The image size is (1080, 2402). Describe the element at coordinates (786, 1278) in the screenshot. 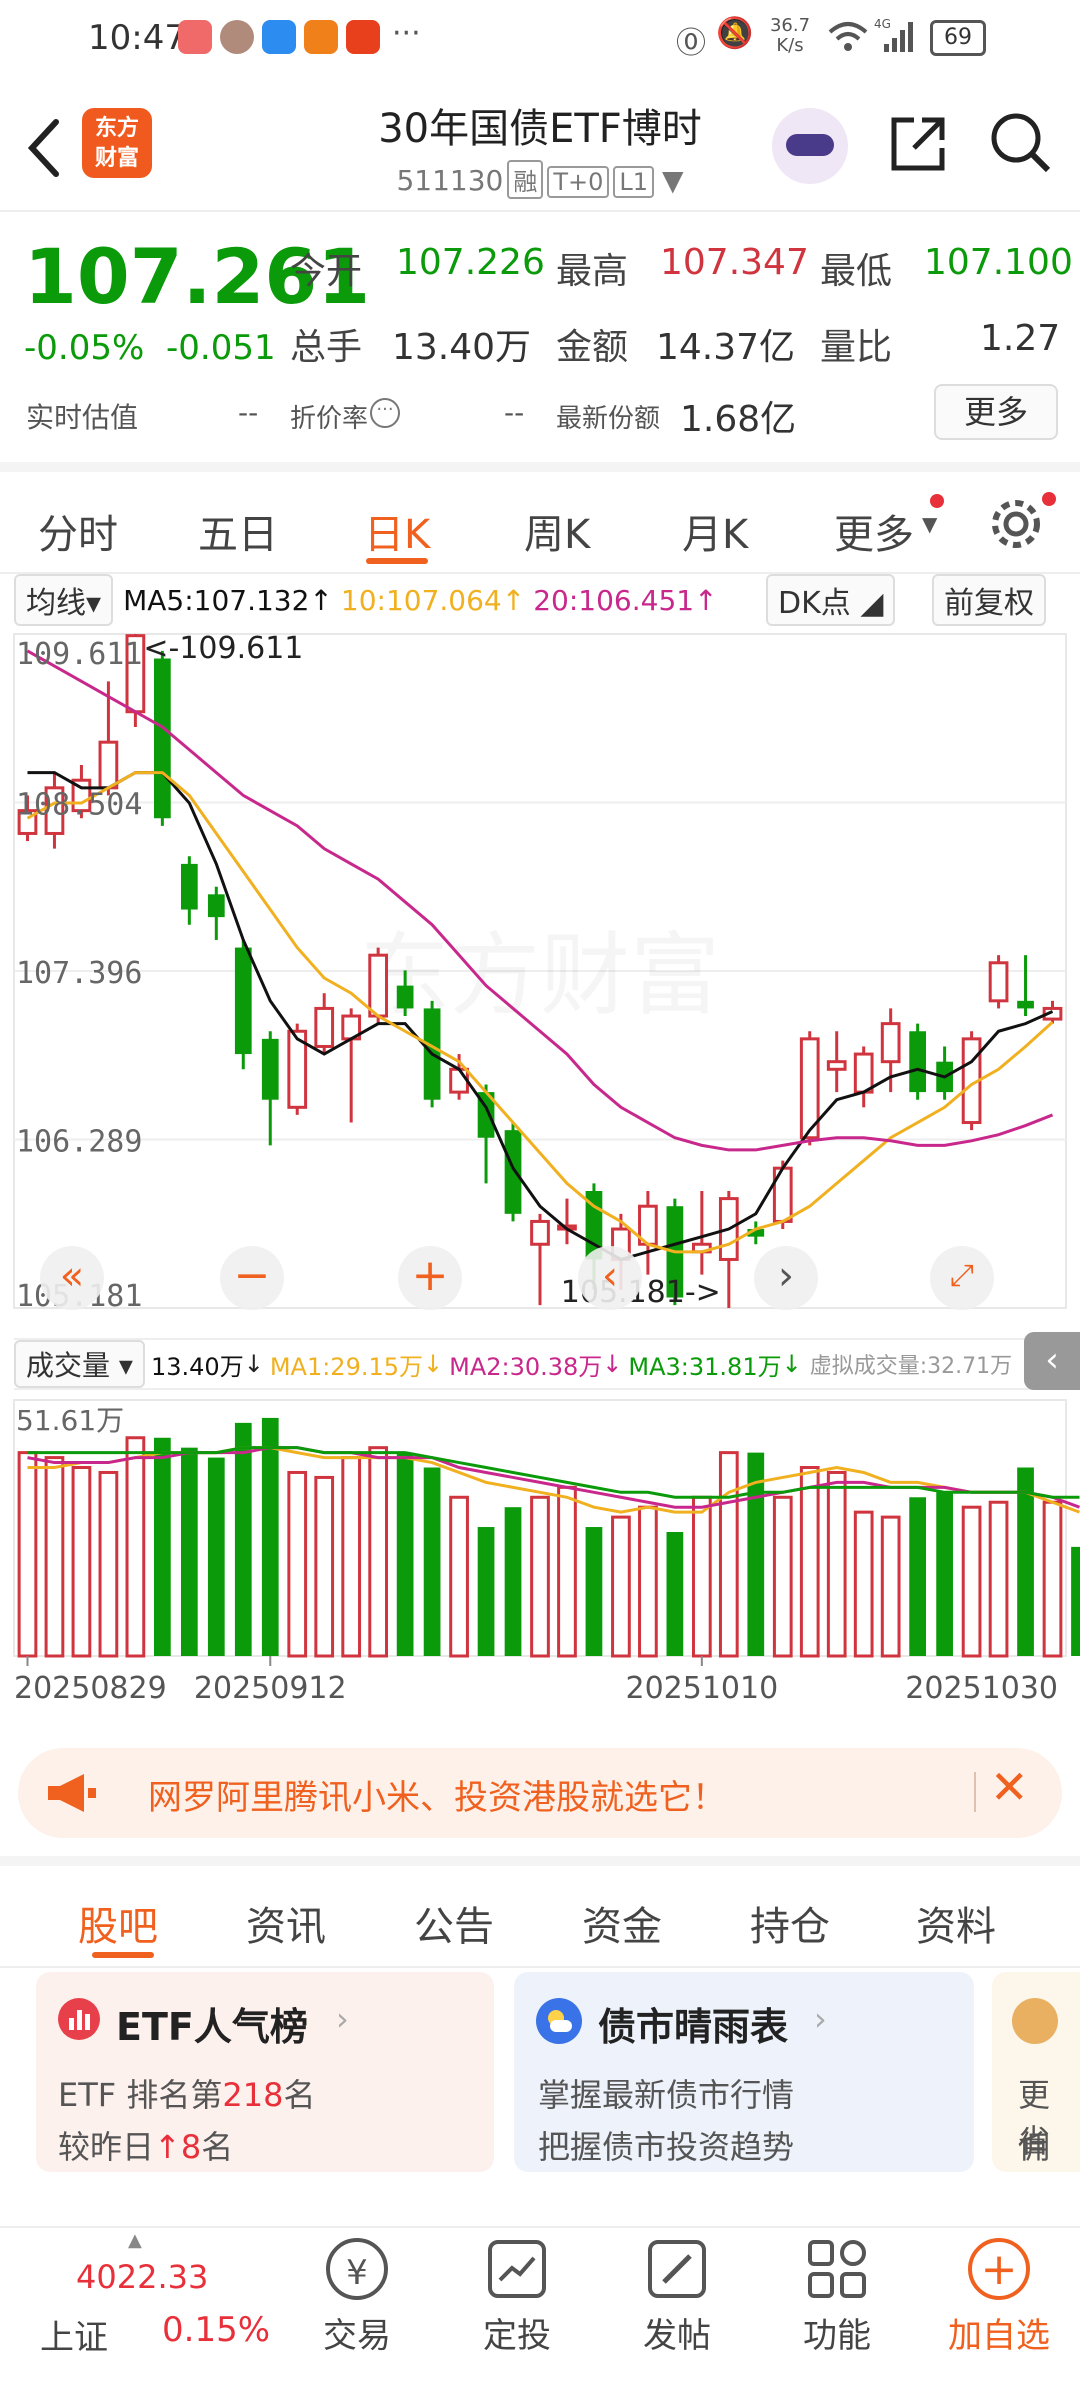

I see `next-button: ›` at that location.